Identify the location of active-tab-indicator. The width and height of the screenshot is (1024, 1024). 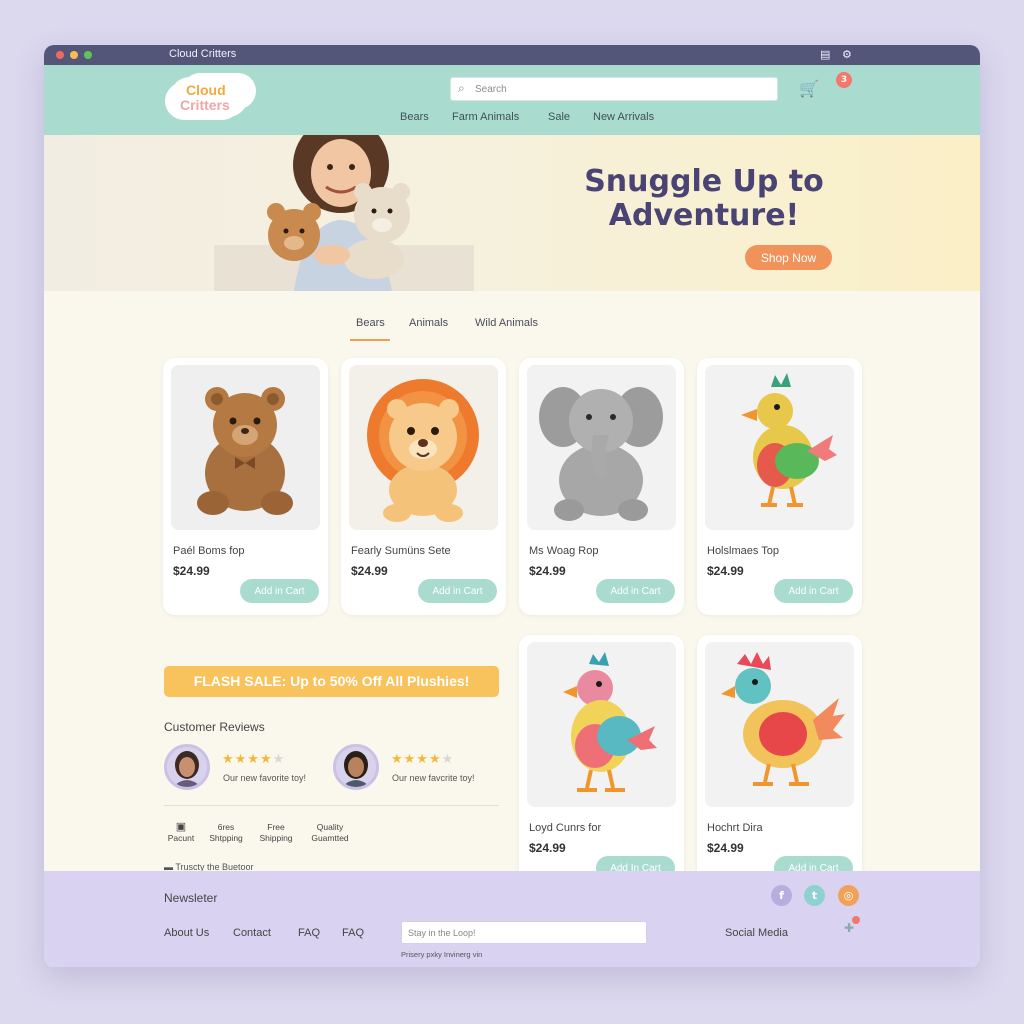
(370, 340).